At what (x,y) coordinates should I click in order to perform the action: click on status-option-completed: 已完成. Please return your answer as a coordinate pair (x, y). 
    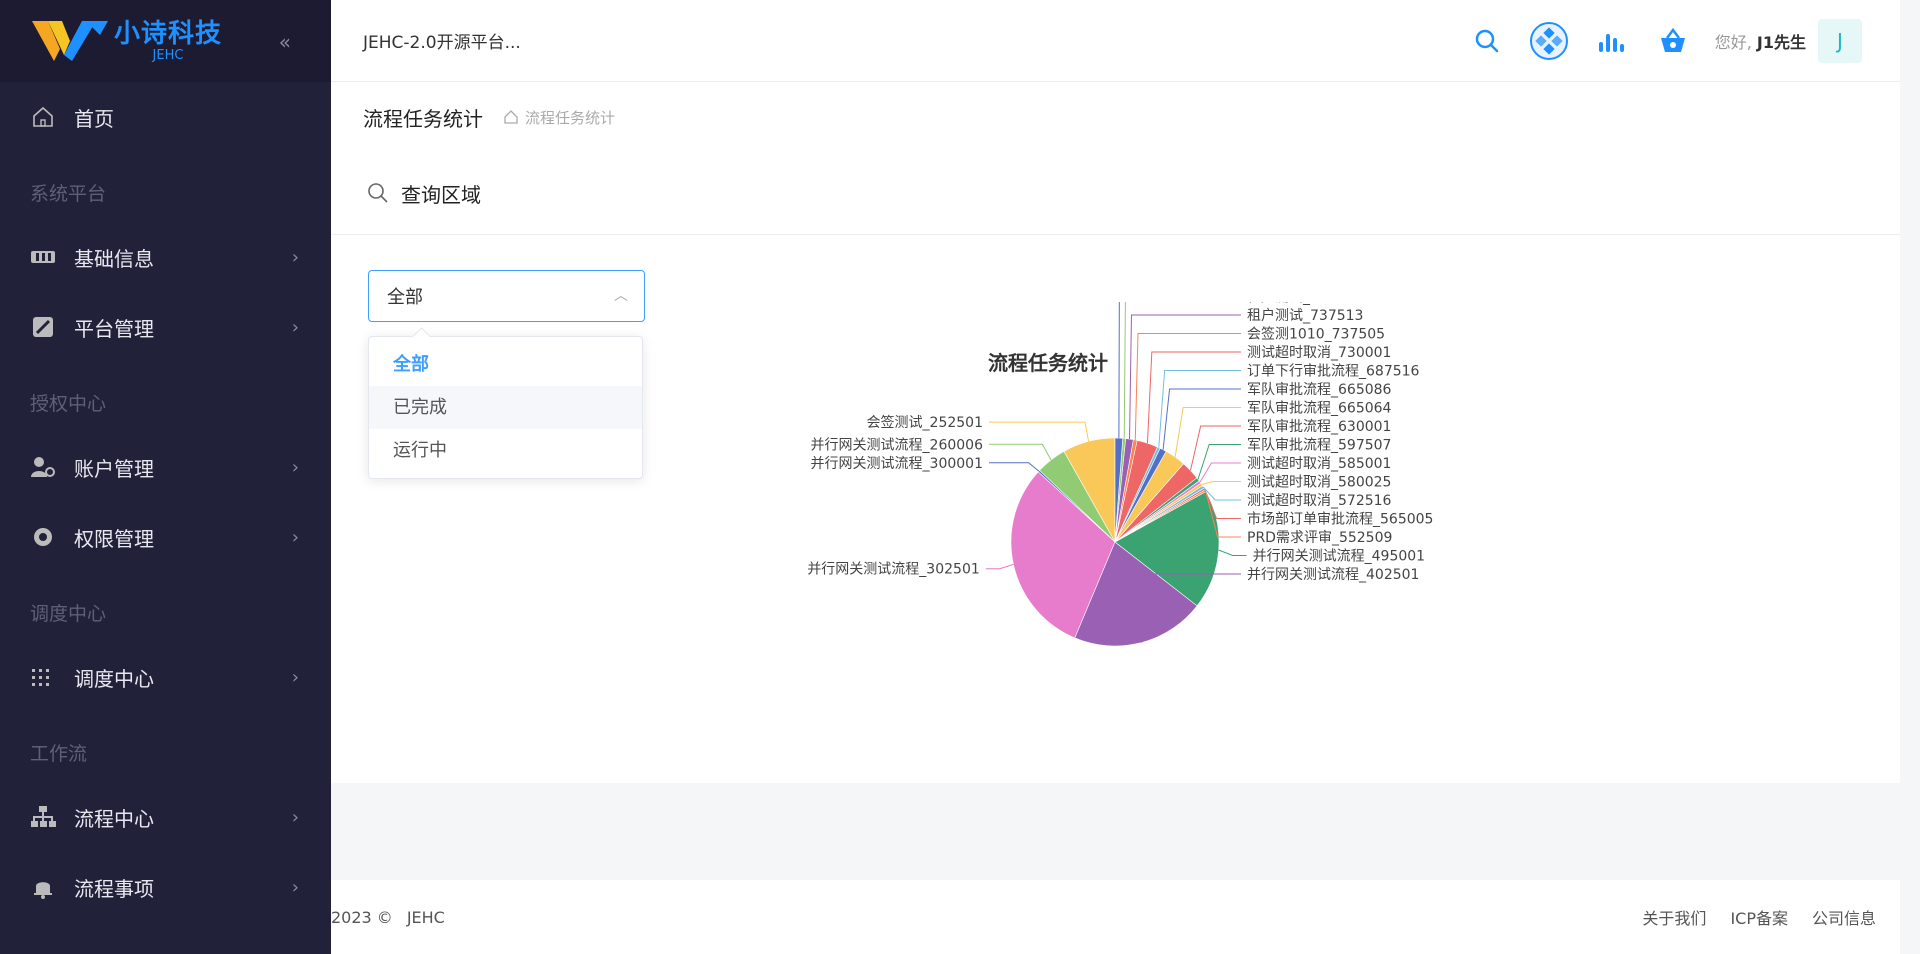
    Looking at the image, I should click on (505, 407).